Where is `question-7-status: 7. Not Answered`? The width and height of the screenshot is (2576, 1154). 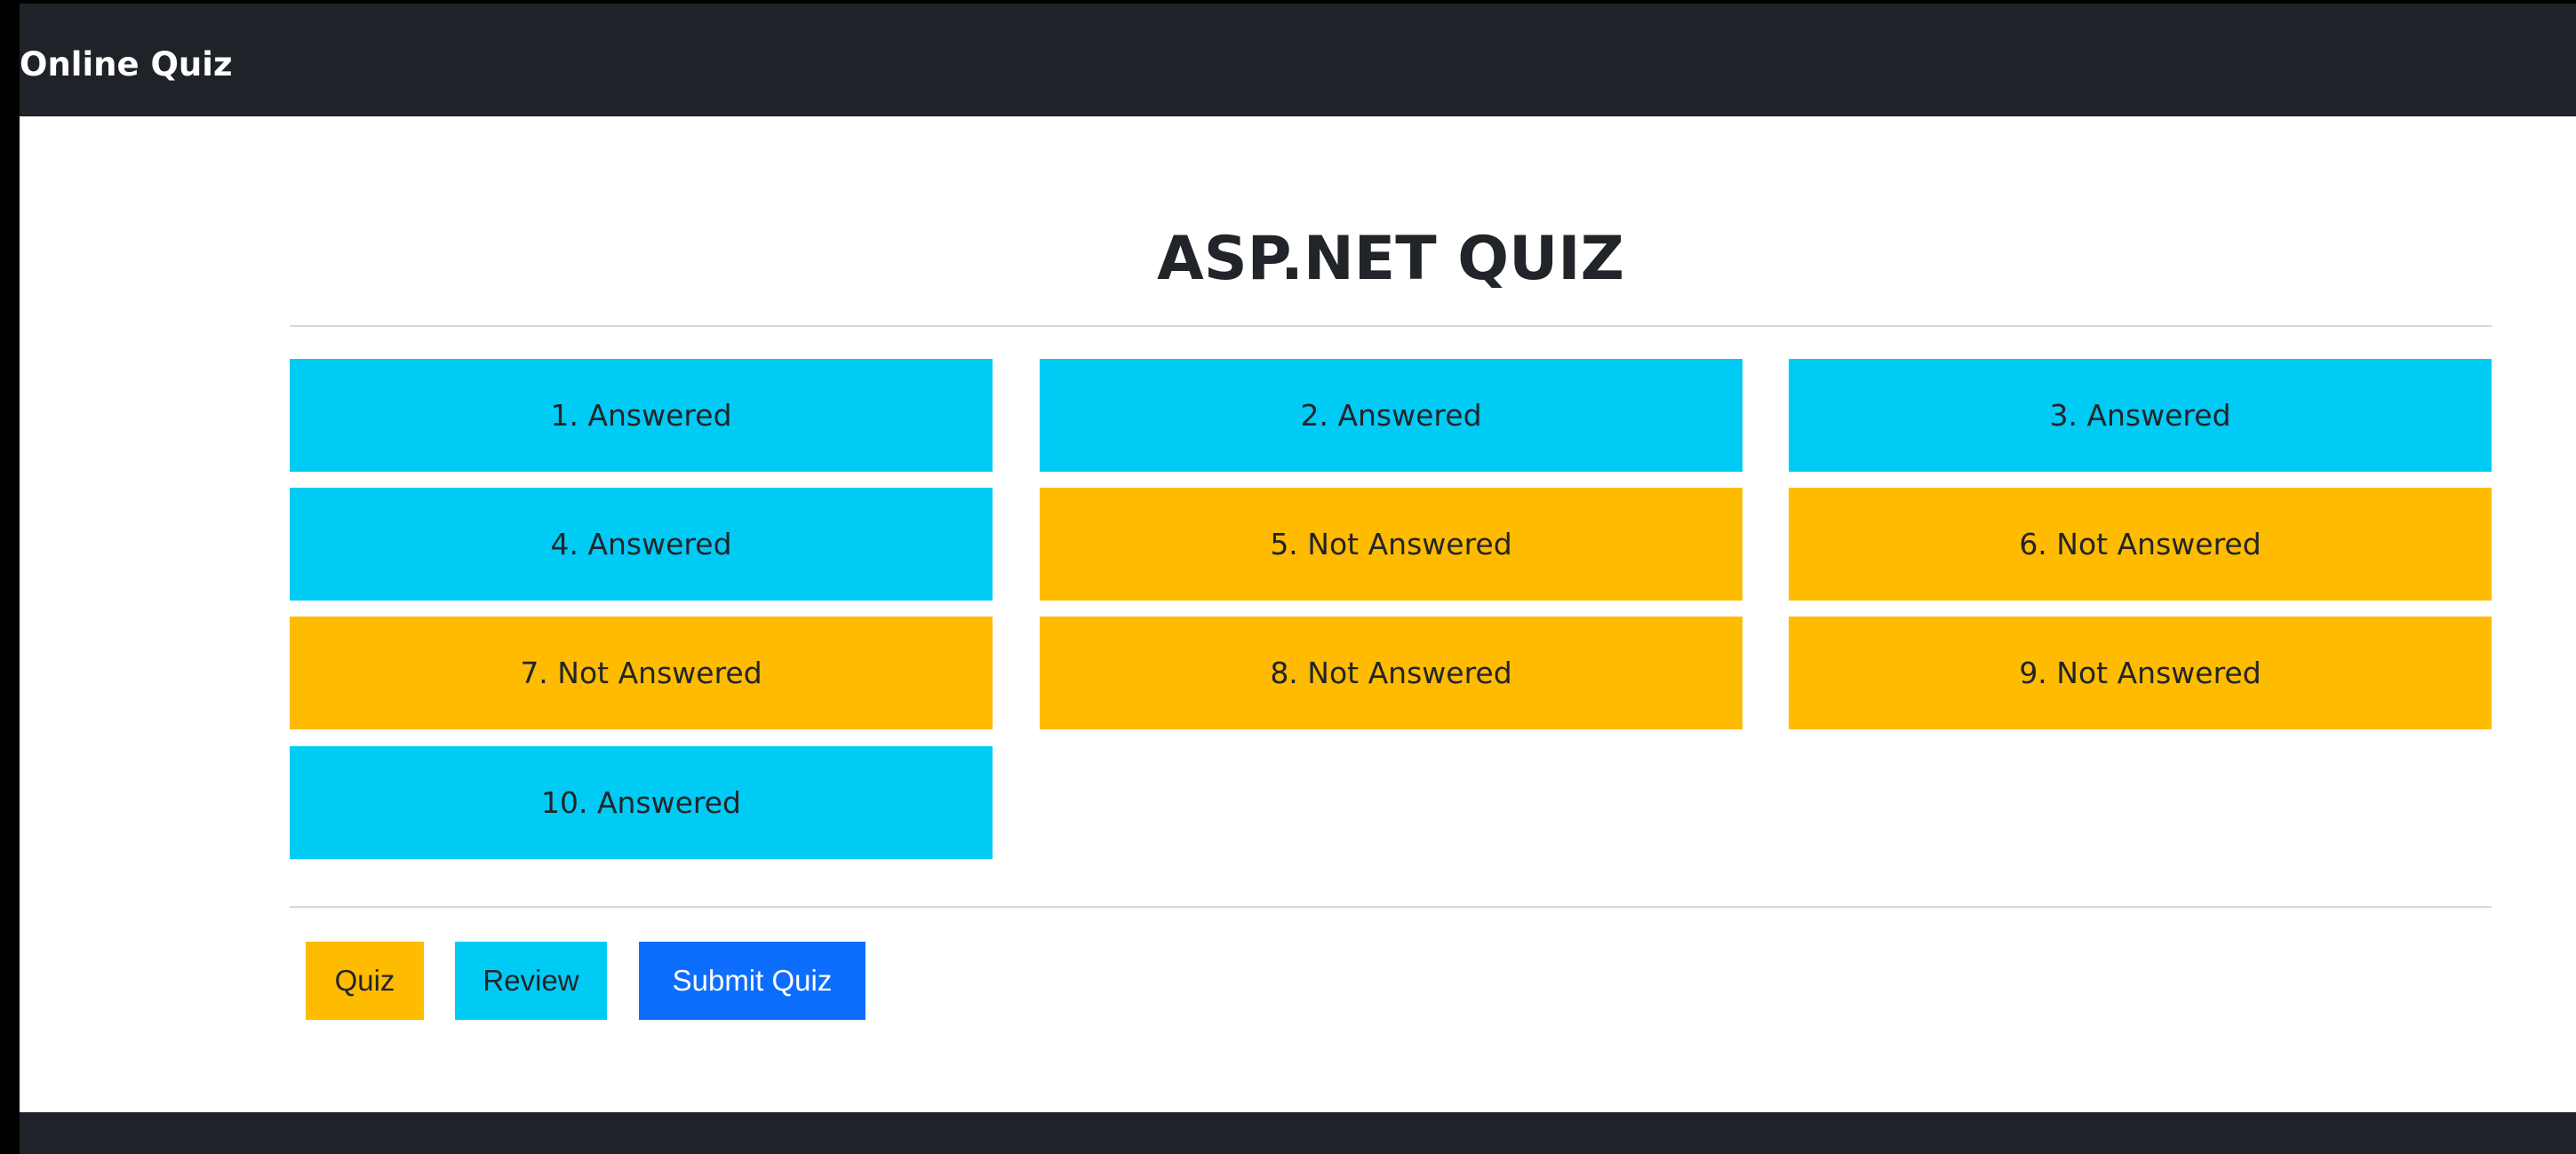
question-7-status: 7. Not Answered is located at coordinates (642, 673).